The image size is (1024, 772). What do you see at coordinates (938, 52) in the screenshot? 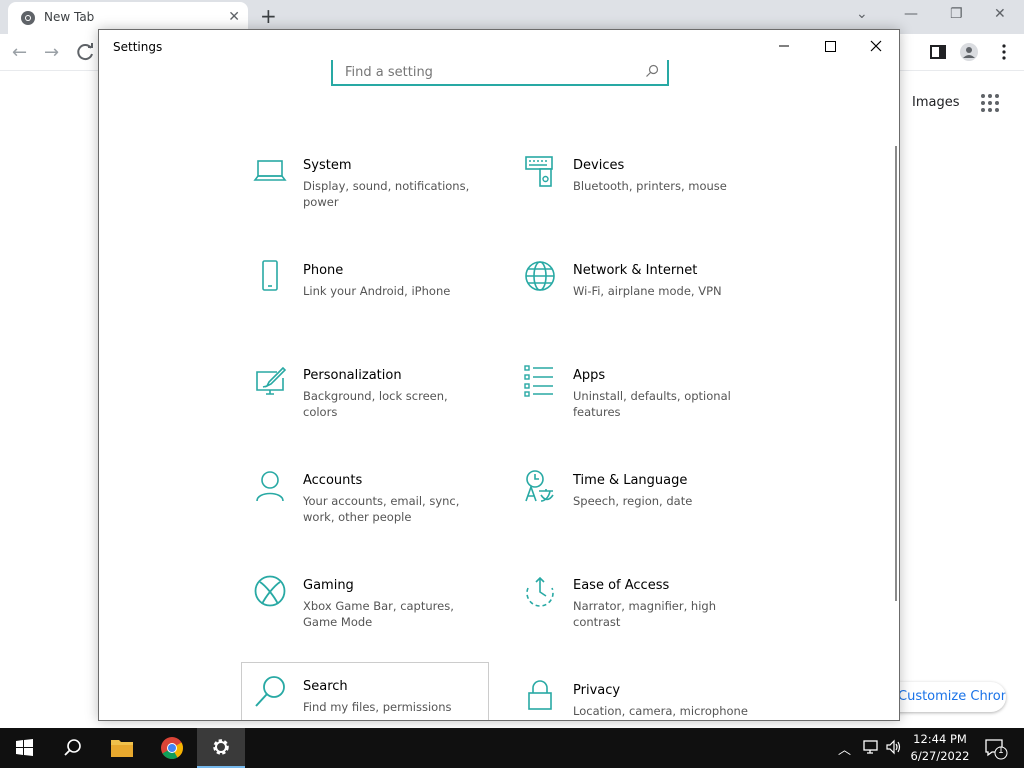
I see `side-panel-icon` at bounding box center [938, 52].